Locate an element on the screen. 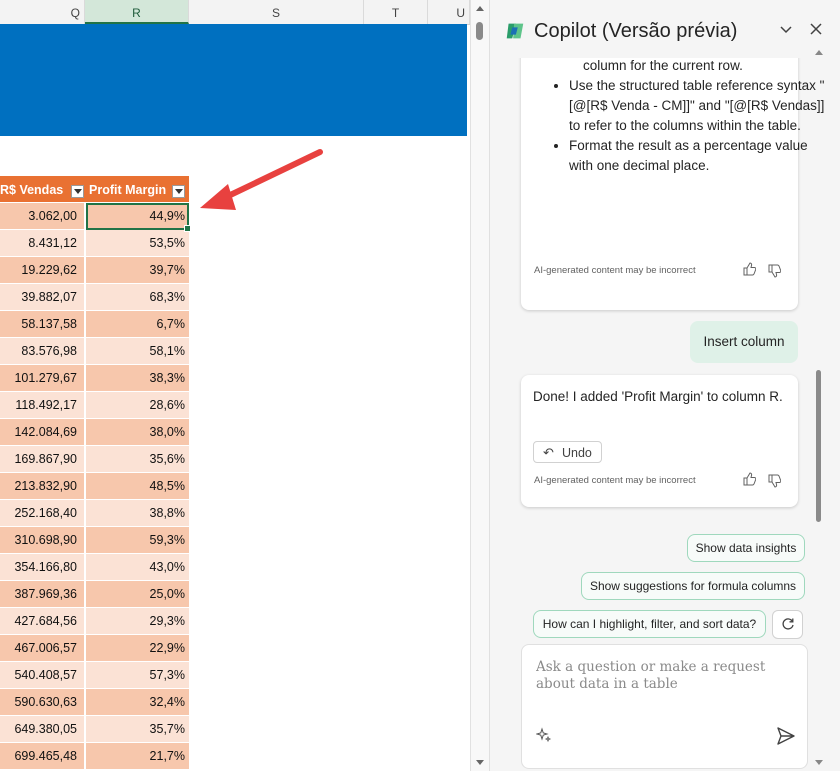 The height and width of the screenshot is (771, 840). cell-vendas: 540.408,57 is located at coordinates (42, 675).